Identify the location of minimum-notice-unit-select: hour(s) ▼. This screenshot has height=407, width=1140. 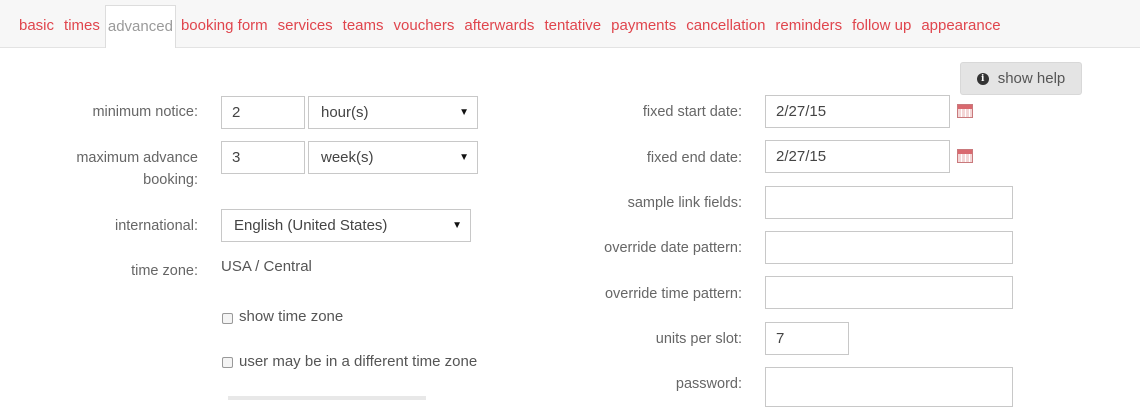
(393, 112).